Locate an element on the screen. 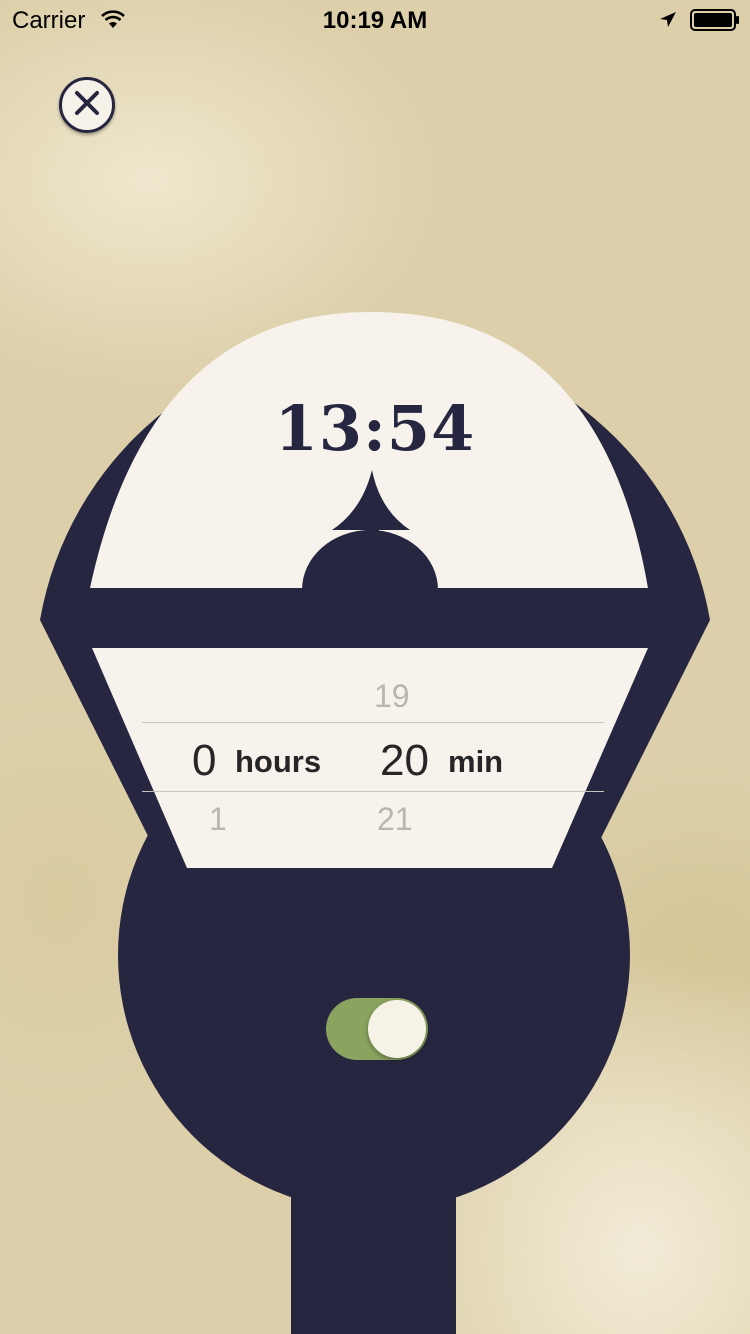 The width and height of the screenshot is (750, 1334). duration-picker: 0 hours 1 19 20 min 21 is located at coordinates (375, 759).